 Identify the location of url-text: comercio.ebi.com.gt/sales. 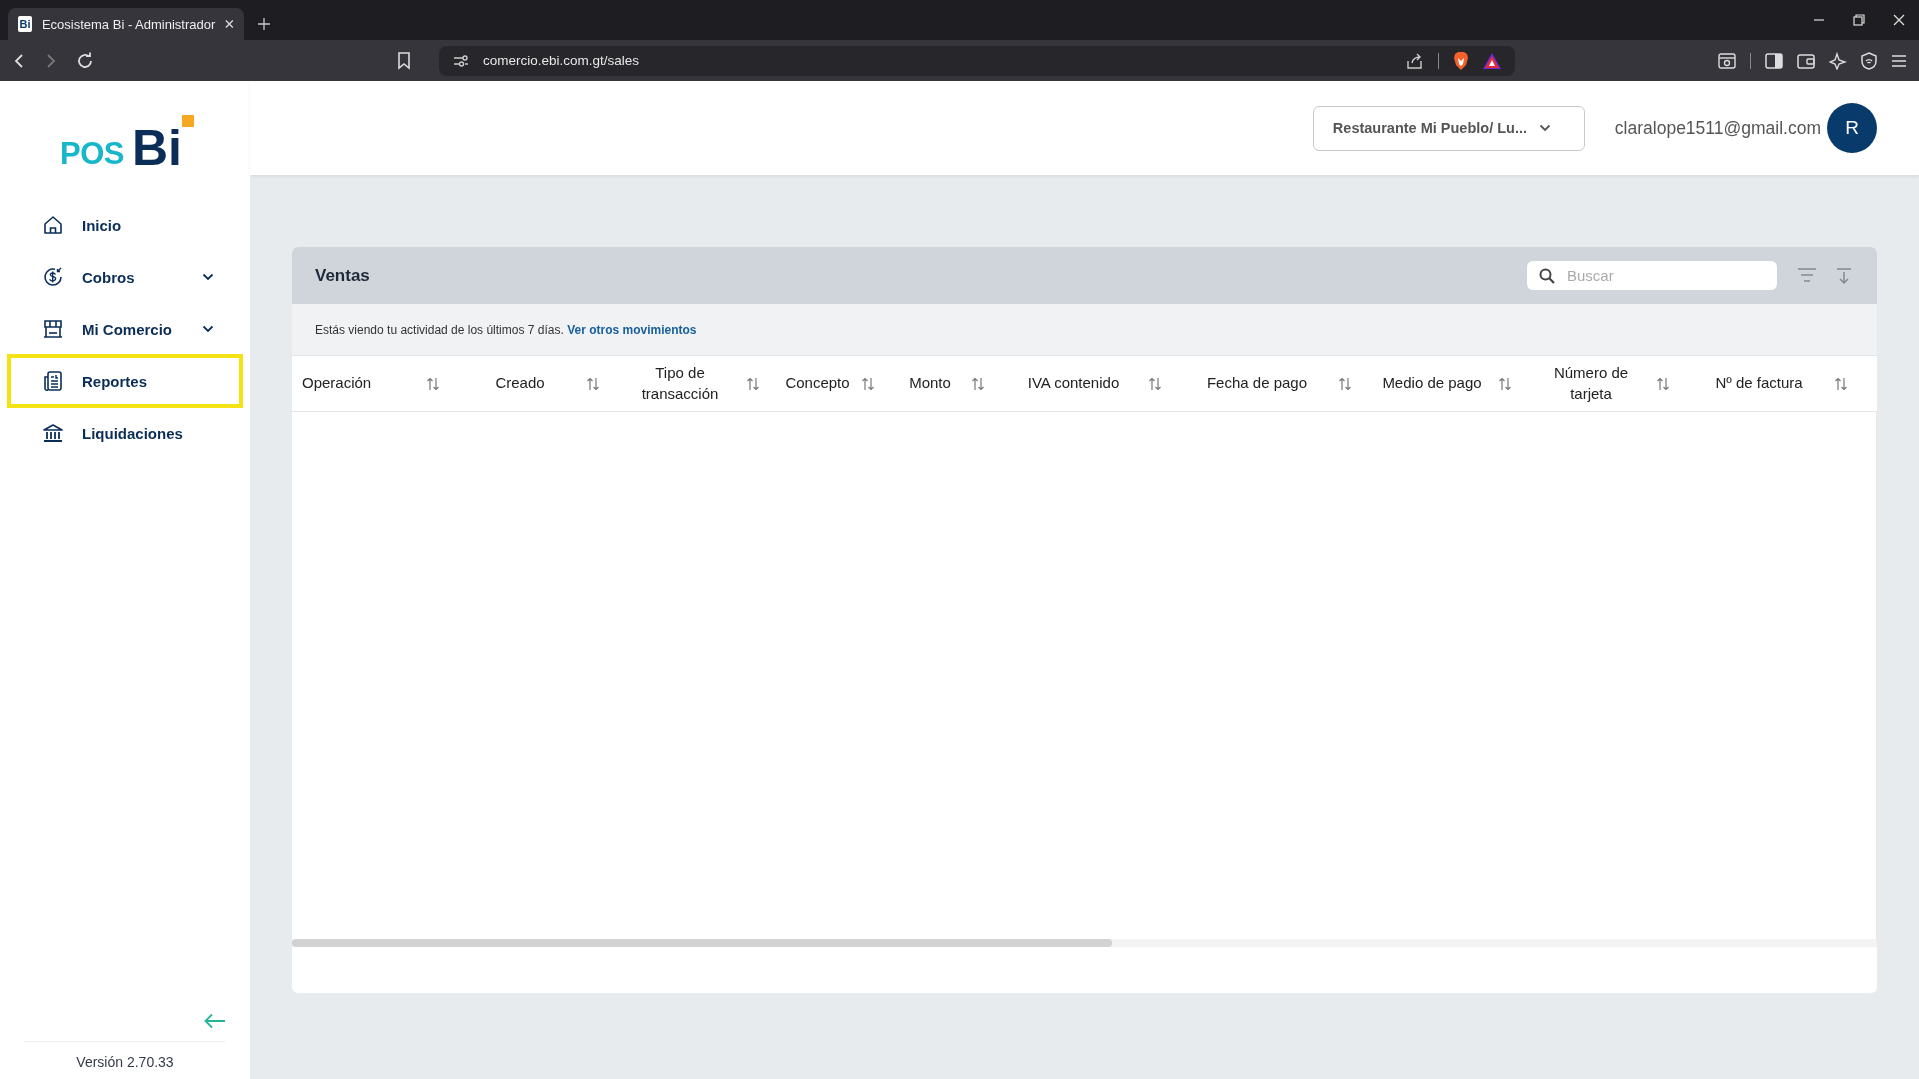
(562, 60).